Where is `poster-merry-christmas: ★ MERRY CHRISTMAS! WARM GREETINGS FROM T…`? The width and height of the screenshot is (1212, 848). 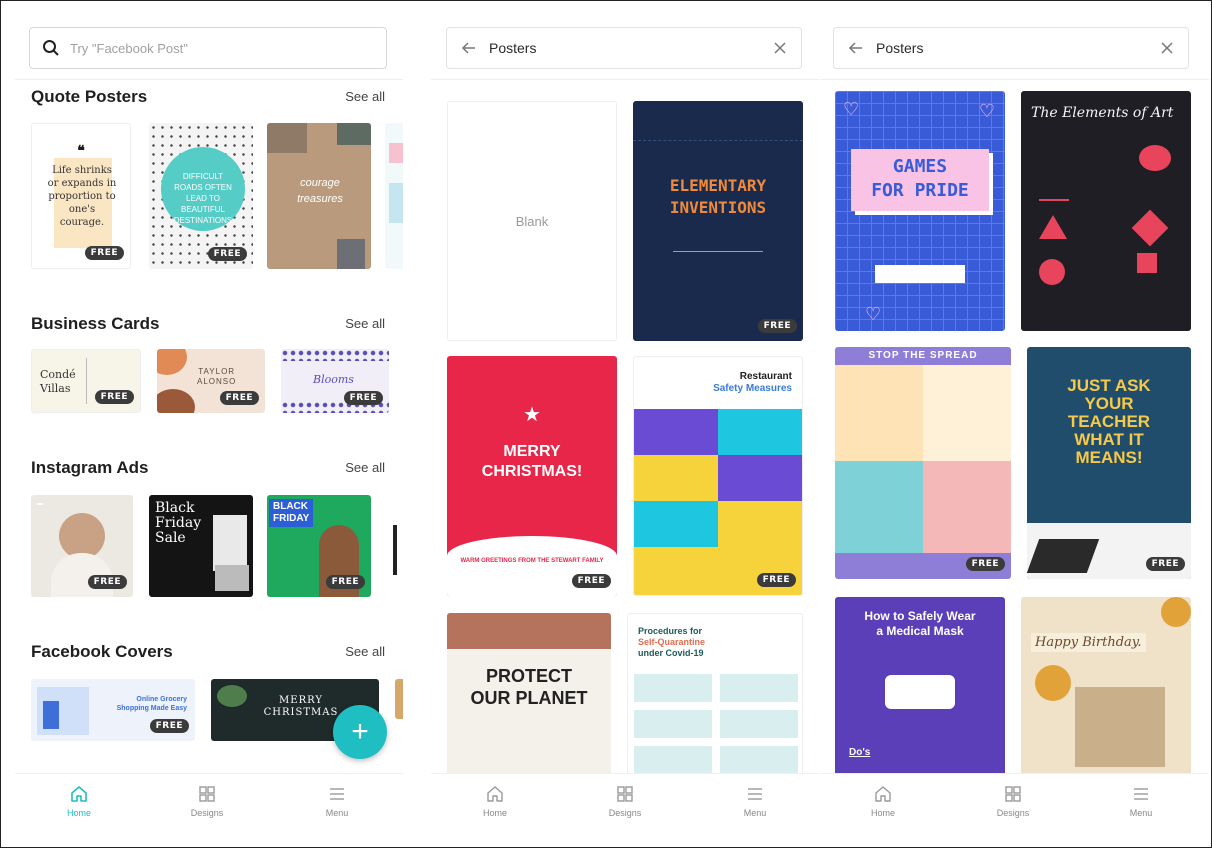
poster-merry-christmas: ★ MERRY CHRISTMAS! WARM GREETINGS FROM T… is located at coordinates (532, 476).